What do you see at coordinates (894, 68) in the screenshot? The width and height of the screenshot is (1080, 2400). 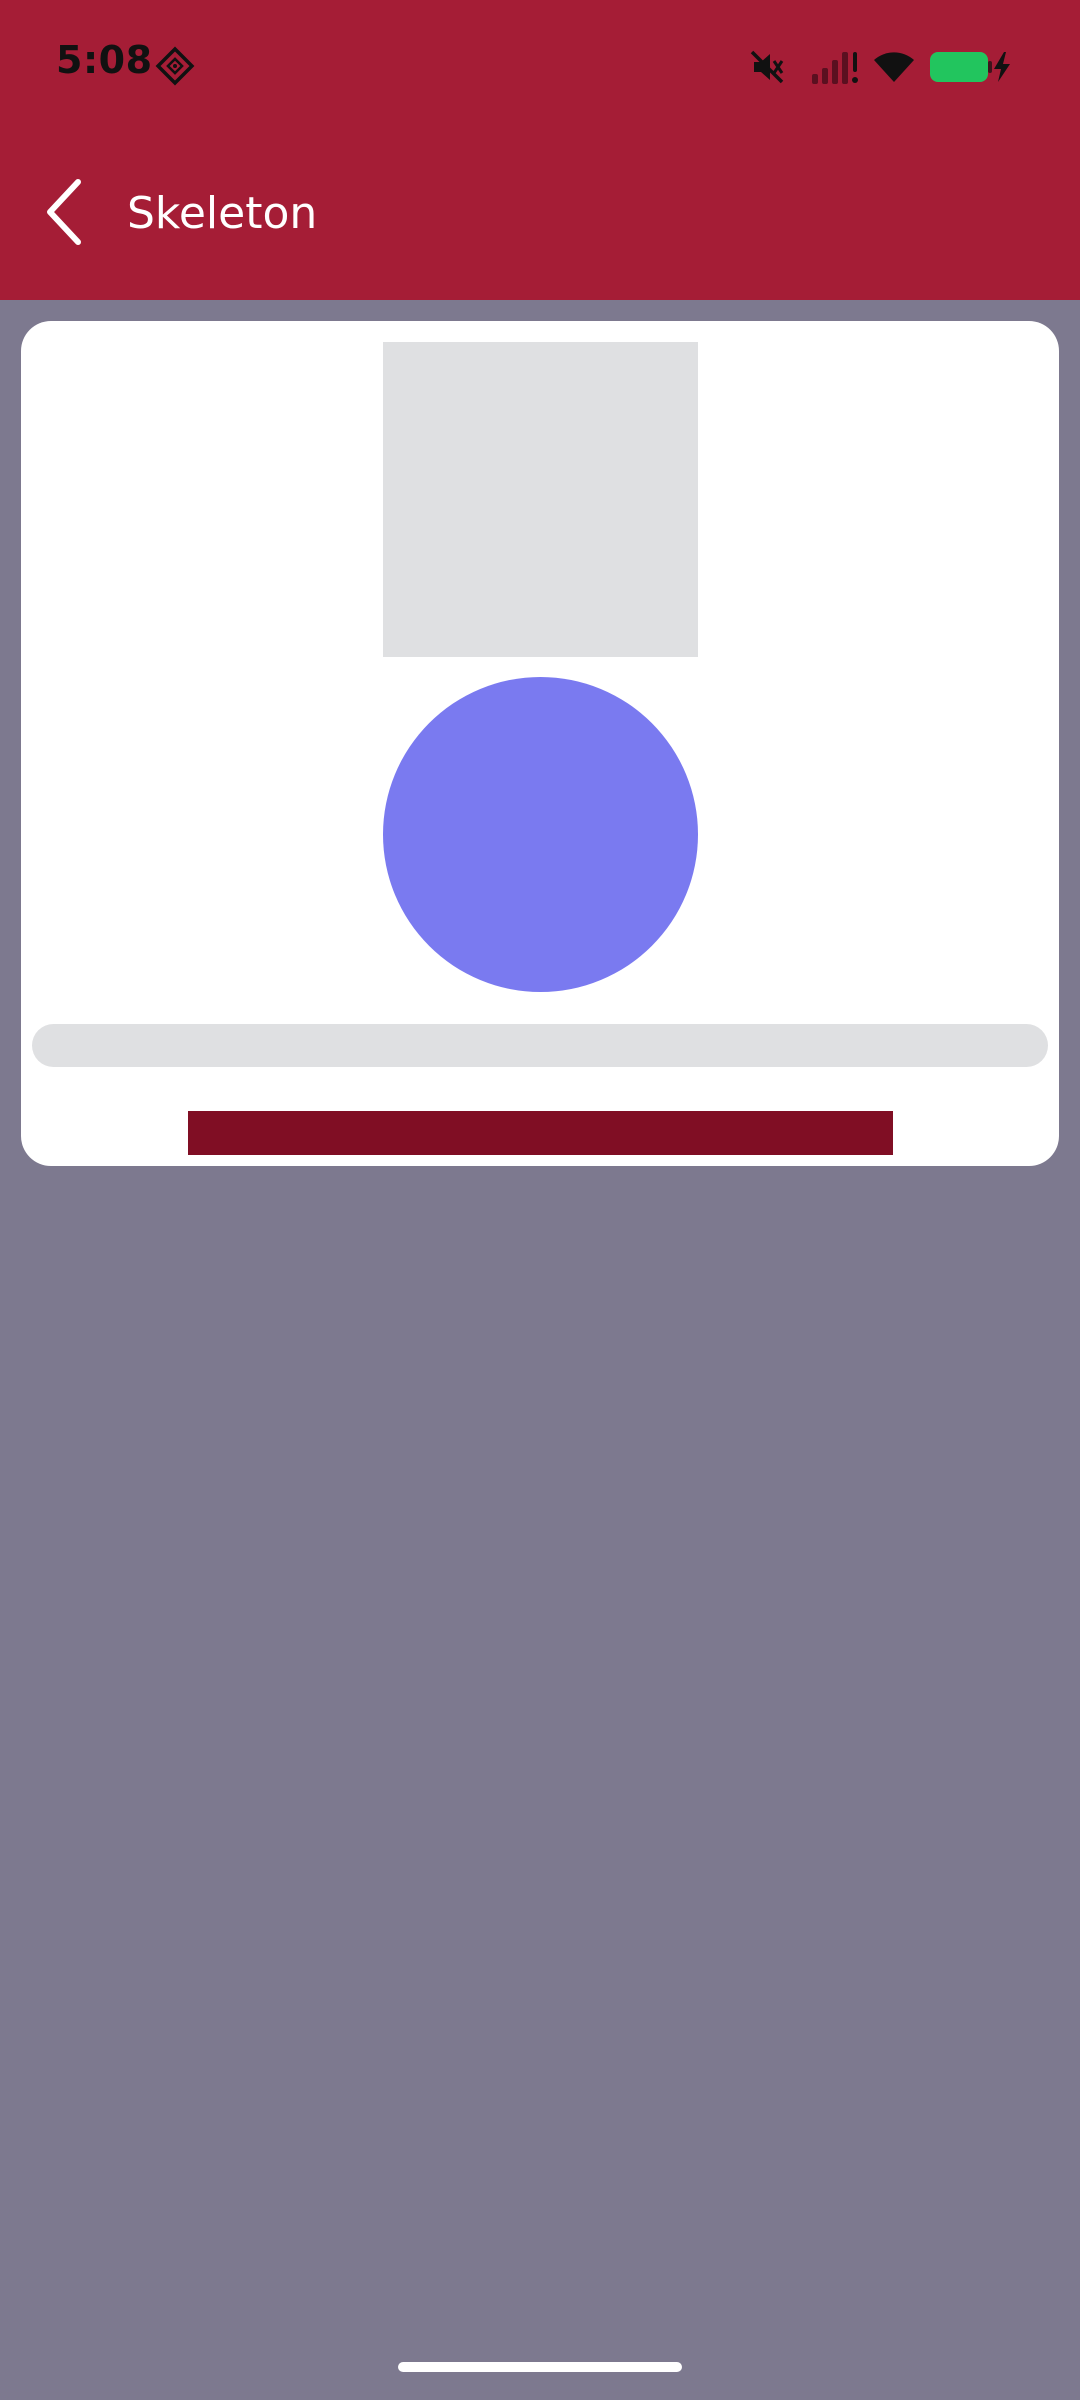 I see `wifi-icon` at bounding box center [894, 68].